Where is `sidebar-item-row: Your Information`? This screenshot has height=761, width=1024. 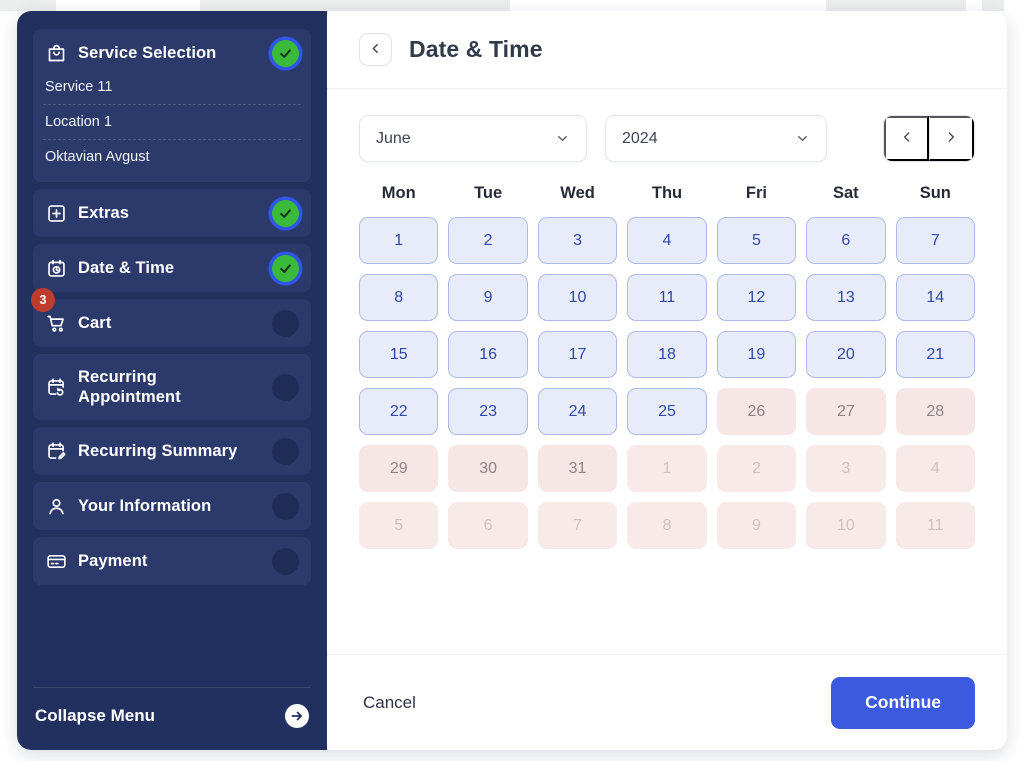
sidebar-item-row: Your Information is located at coordinates (172, 506).